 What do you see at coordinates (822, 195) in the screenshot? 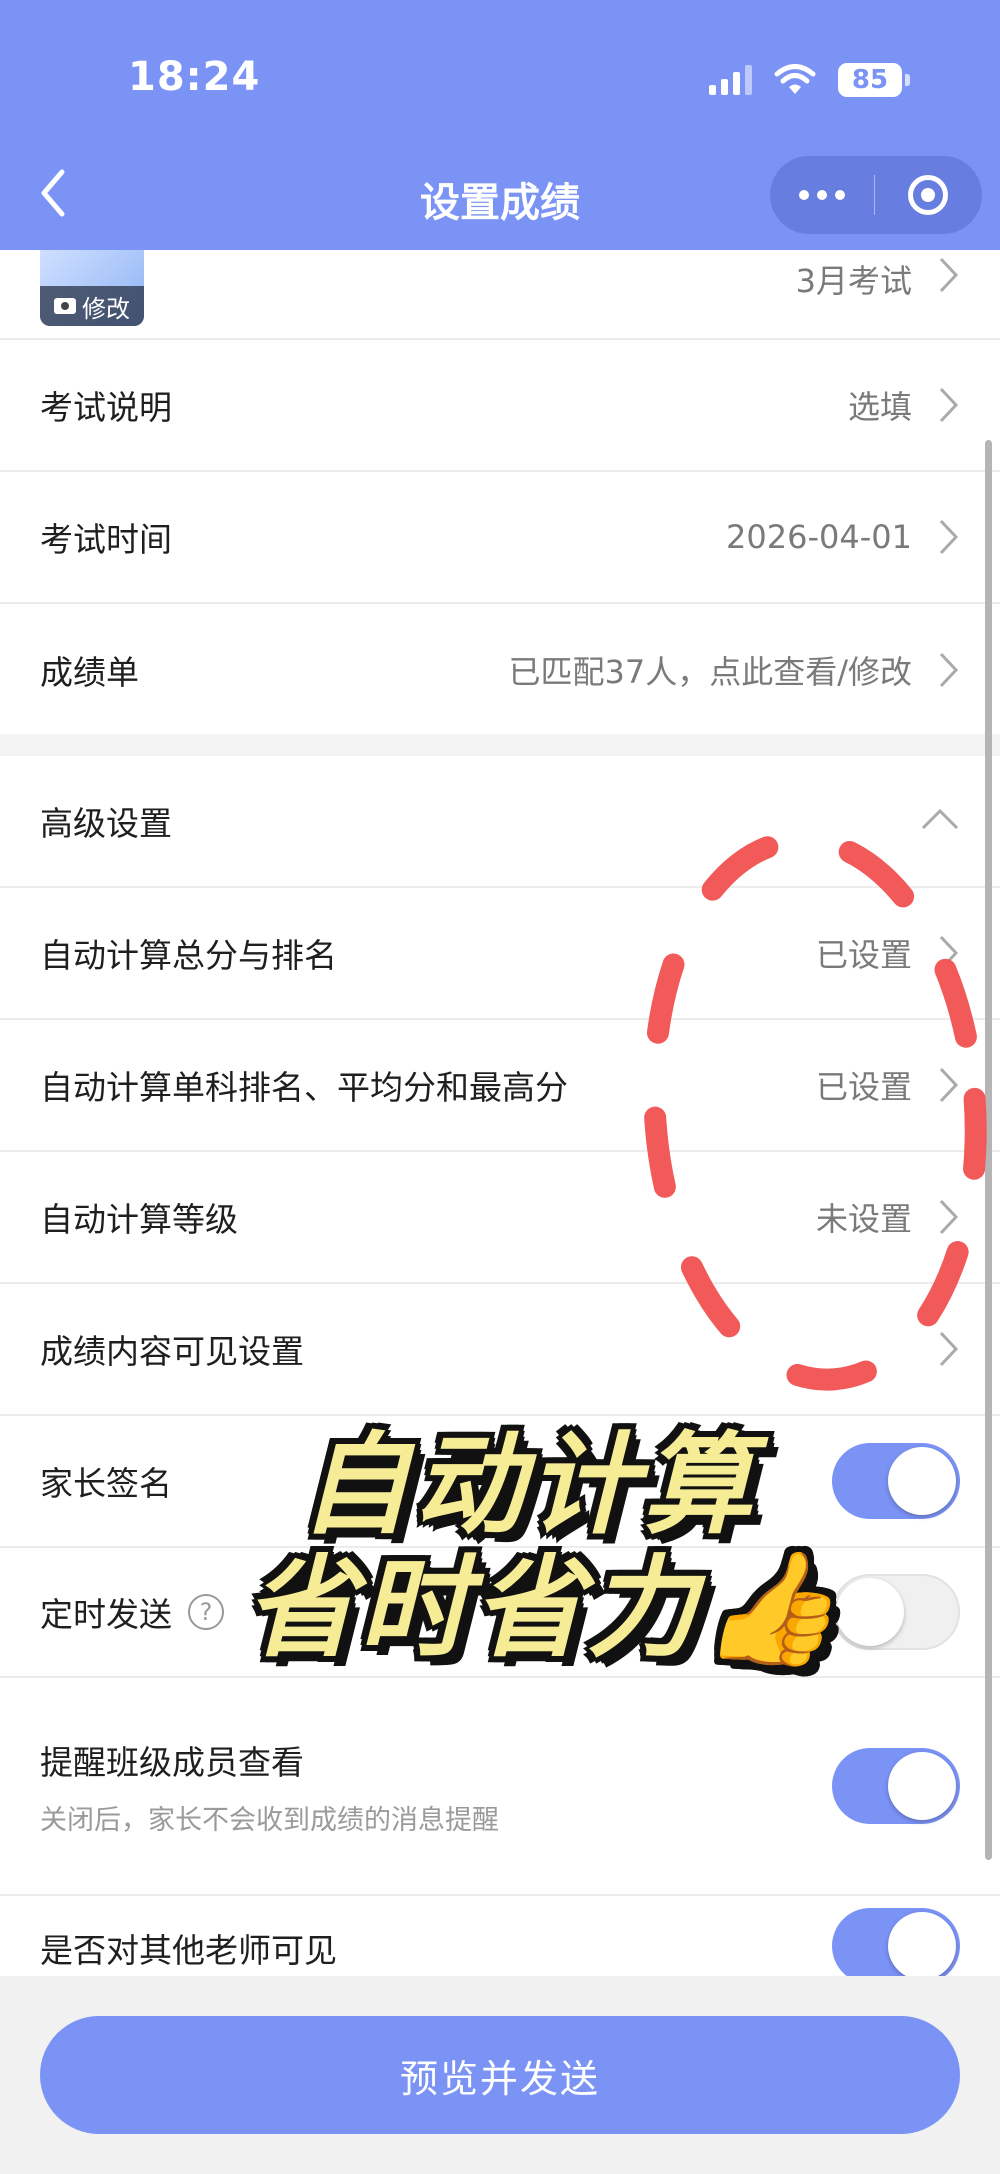
I see `more-icon` at bounding box center [822, 195].